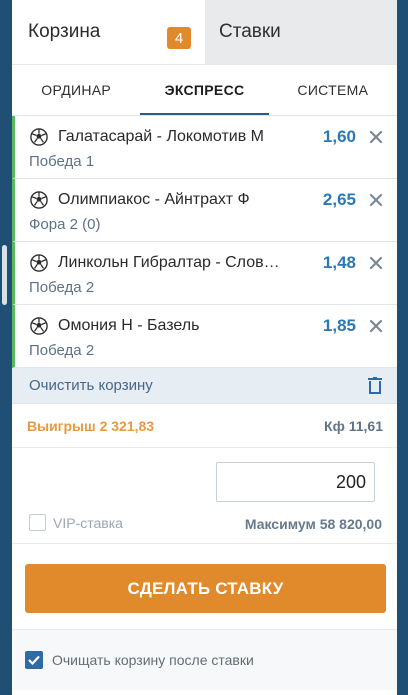 The image size is (408, 695). What do you see at coordinates (4, 275) in the screenshot?
I see `panel-resize-handle` at bounding box center [4, 275].